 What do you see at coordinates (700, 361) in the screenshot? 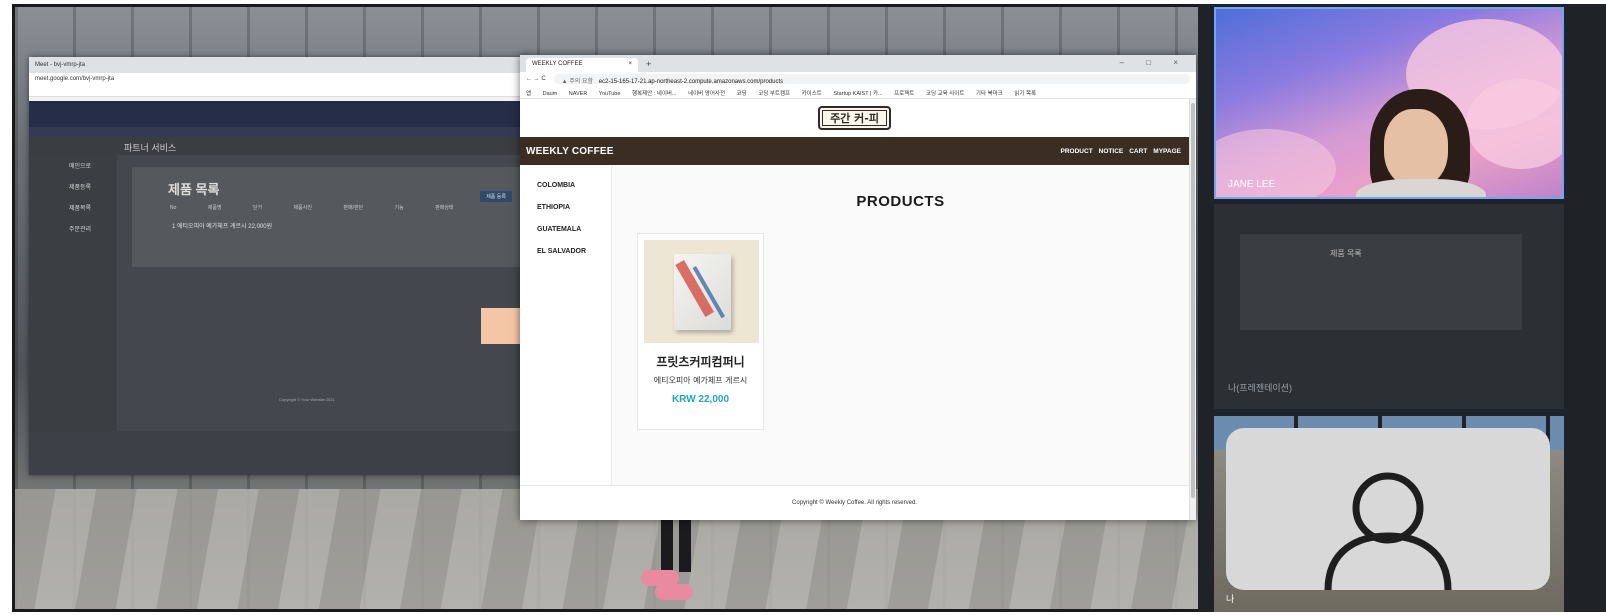
I see `product-name: 프릿츠커피컴퍼니` at bounding box center [700, 361].